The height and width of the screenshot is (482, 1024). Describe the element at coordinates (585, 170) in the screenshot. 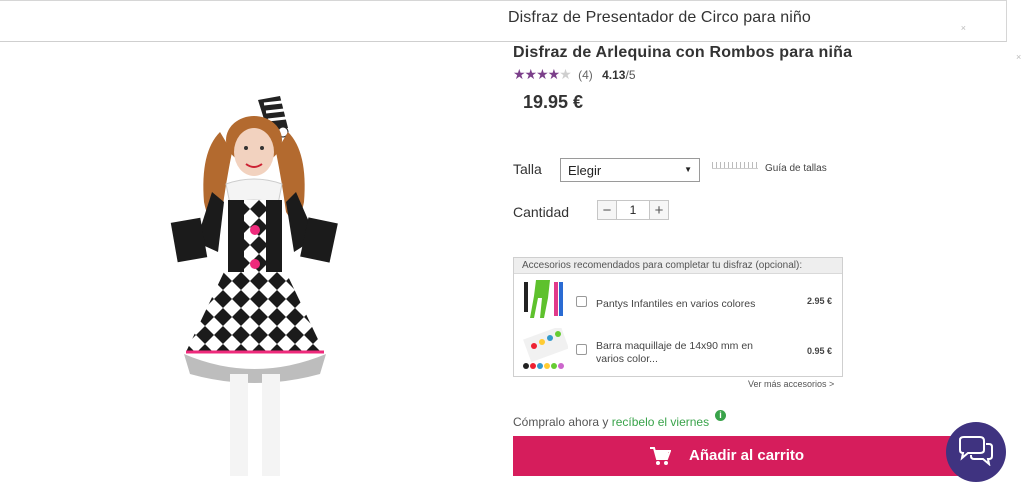

I see `size-select-value: Elegir` at that location.